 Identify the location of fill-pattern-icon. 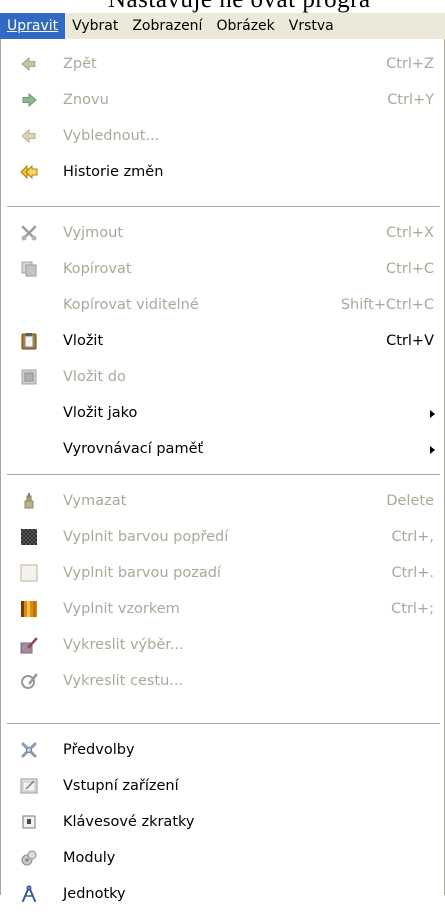
(29, 609).